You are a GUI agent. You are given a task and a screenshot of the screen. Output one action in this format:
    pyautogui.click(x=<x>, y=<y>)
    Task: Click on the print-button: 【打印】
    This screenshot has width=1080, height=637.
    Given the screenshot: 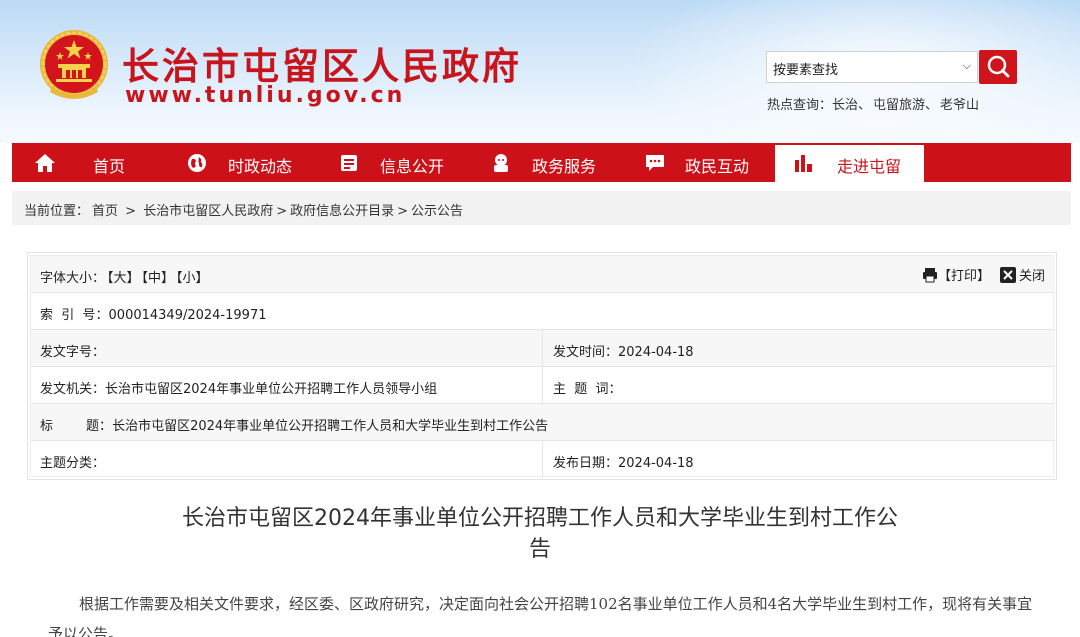 What is the action you would take?
    pyautogui.click(x=956, y=274)
    